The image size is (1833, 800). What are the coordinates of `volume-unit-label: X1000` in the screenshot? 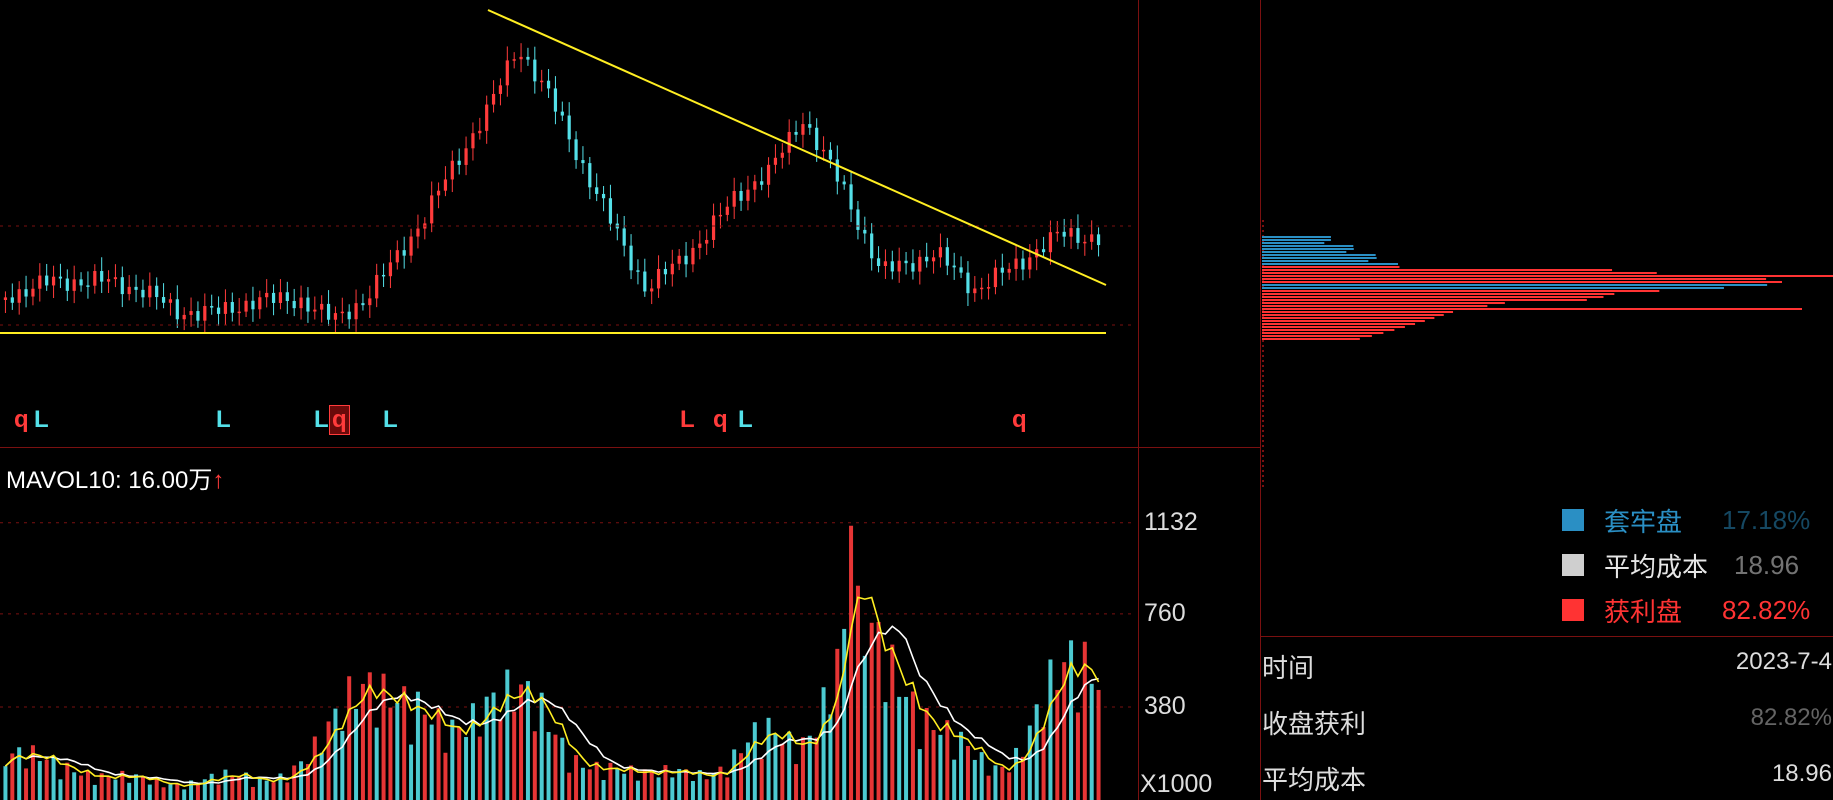 It's located at (1176, 784).